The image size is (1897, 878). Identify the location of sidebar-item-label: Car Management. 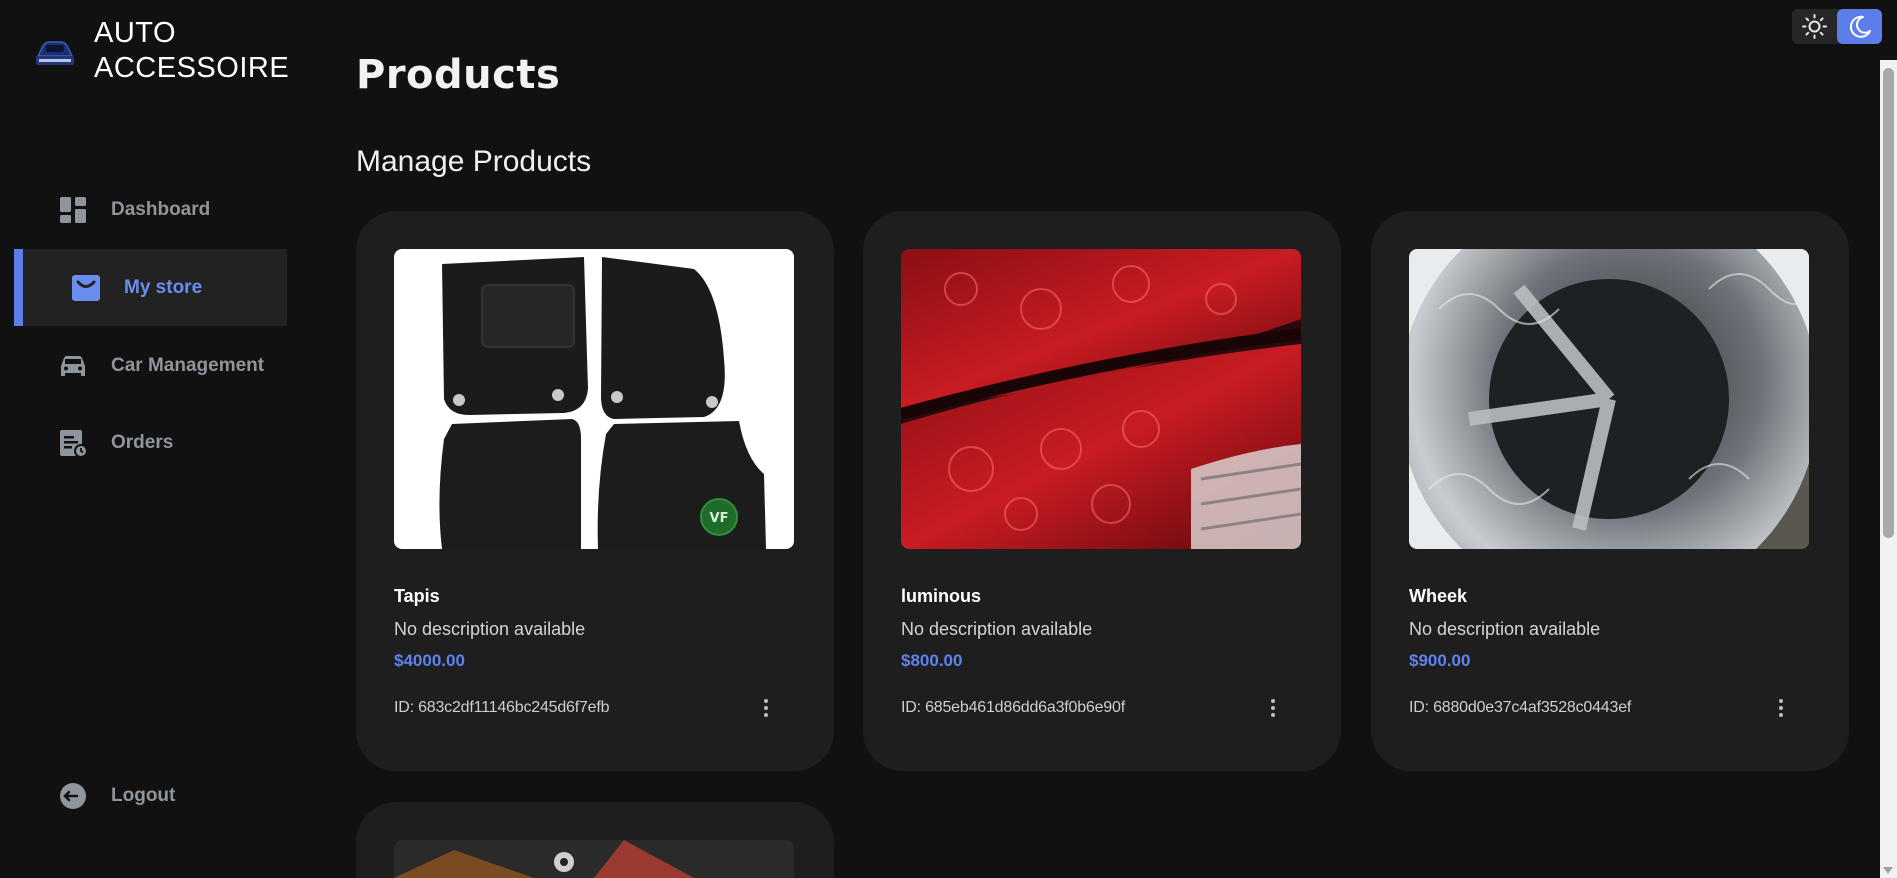
(188, 365).